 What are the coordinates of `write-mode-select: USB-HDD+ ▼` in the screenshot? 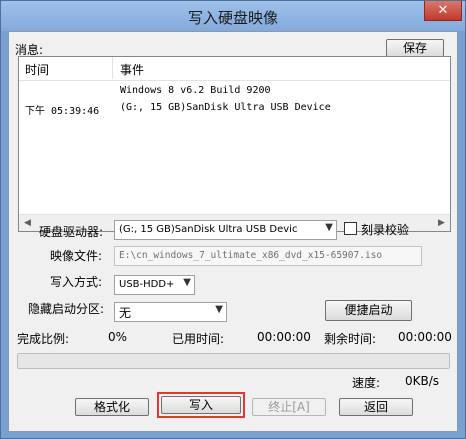 It's located at (154, 285).